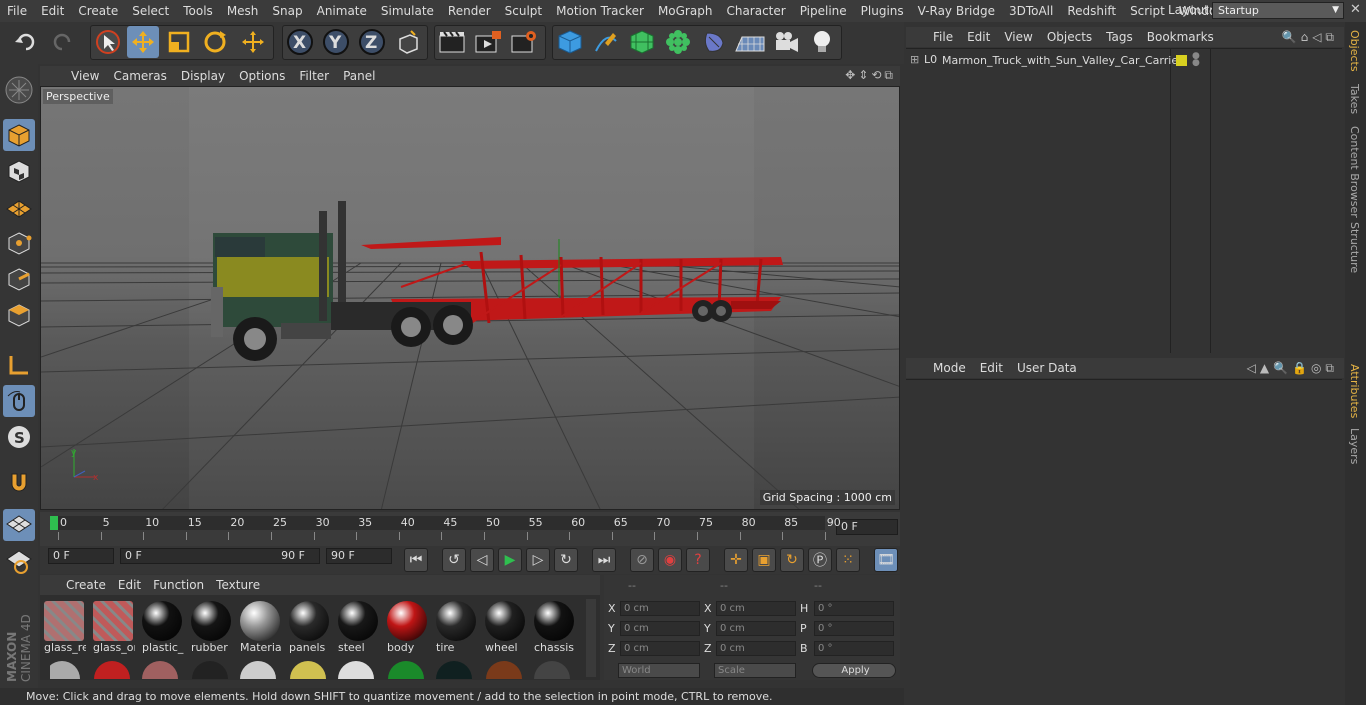 This screenshot has width=1366, height=705. Describe the element at coordinates (238, 585) in the screenshot. I see `material-menu-texture: Texture` at that location.